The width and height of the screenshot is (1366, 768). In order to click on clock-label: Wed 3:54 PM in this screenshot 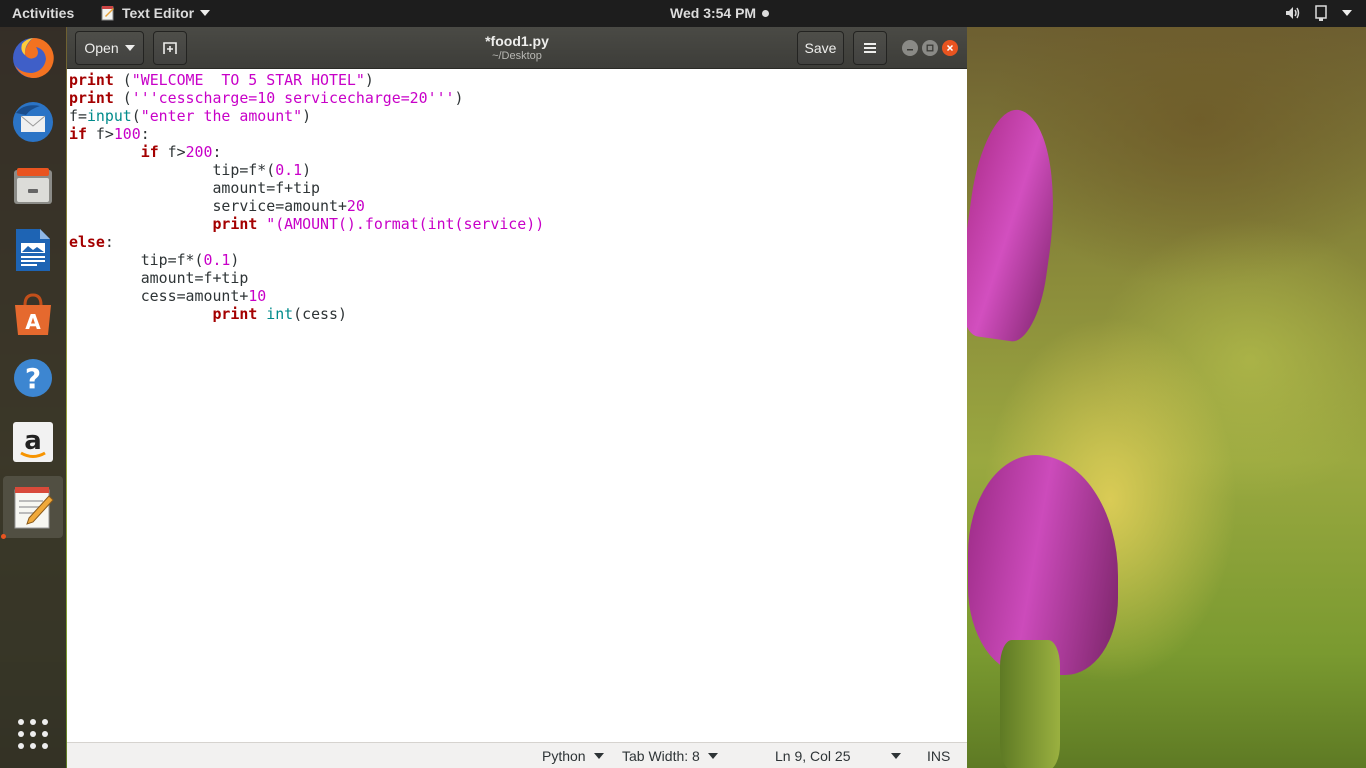, I will do `click(713, 13)`.